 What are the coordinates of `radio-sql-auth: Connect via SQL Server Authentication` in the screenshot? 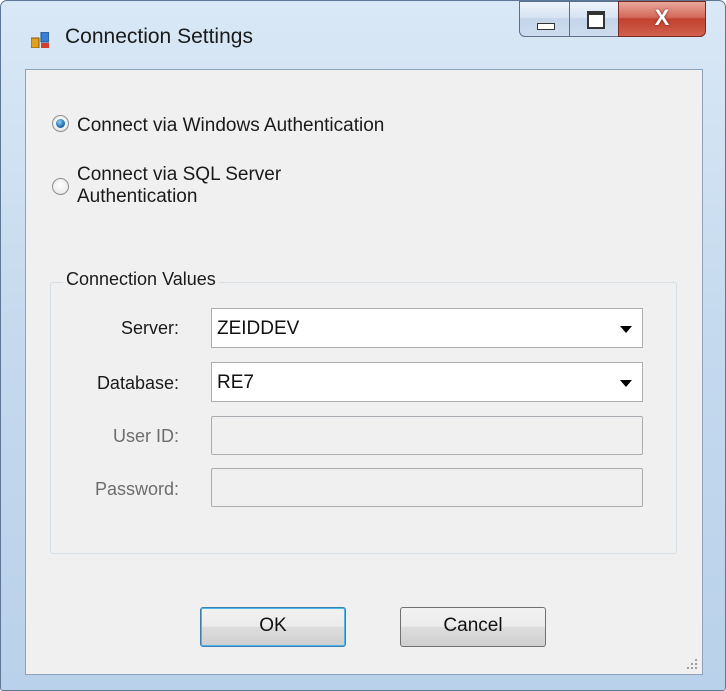 It's located at (166, 186).